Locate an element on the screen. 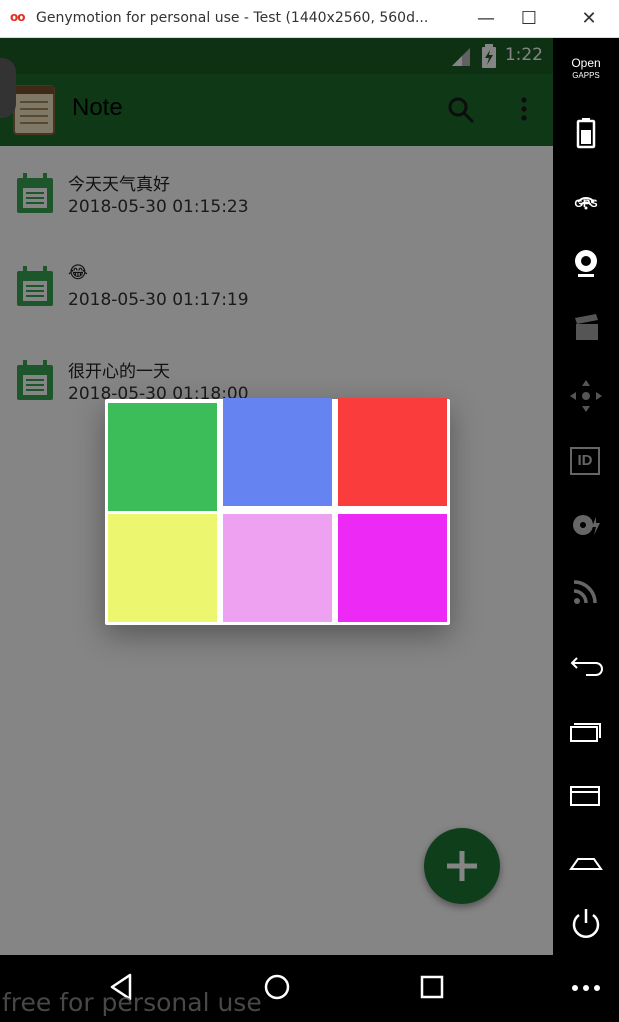 This screenshot has width=619, height=1022. color-picker-dialog is located at coordinates (277, 511).